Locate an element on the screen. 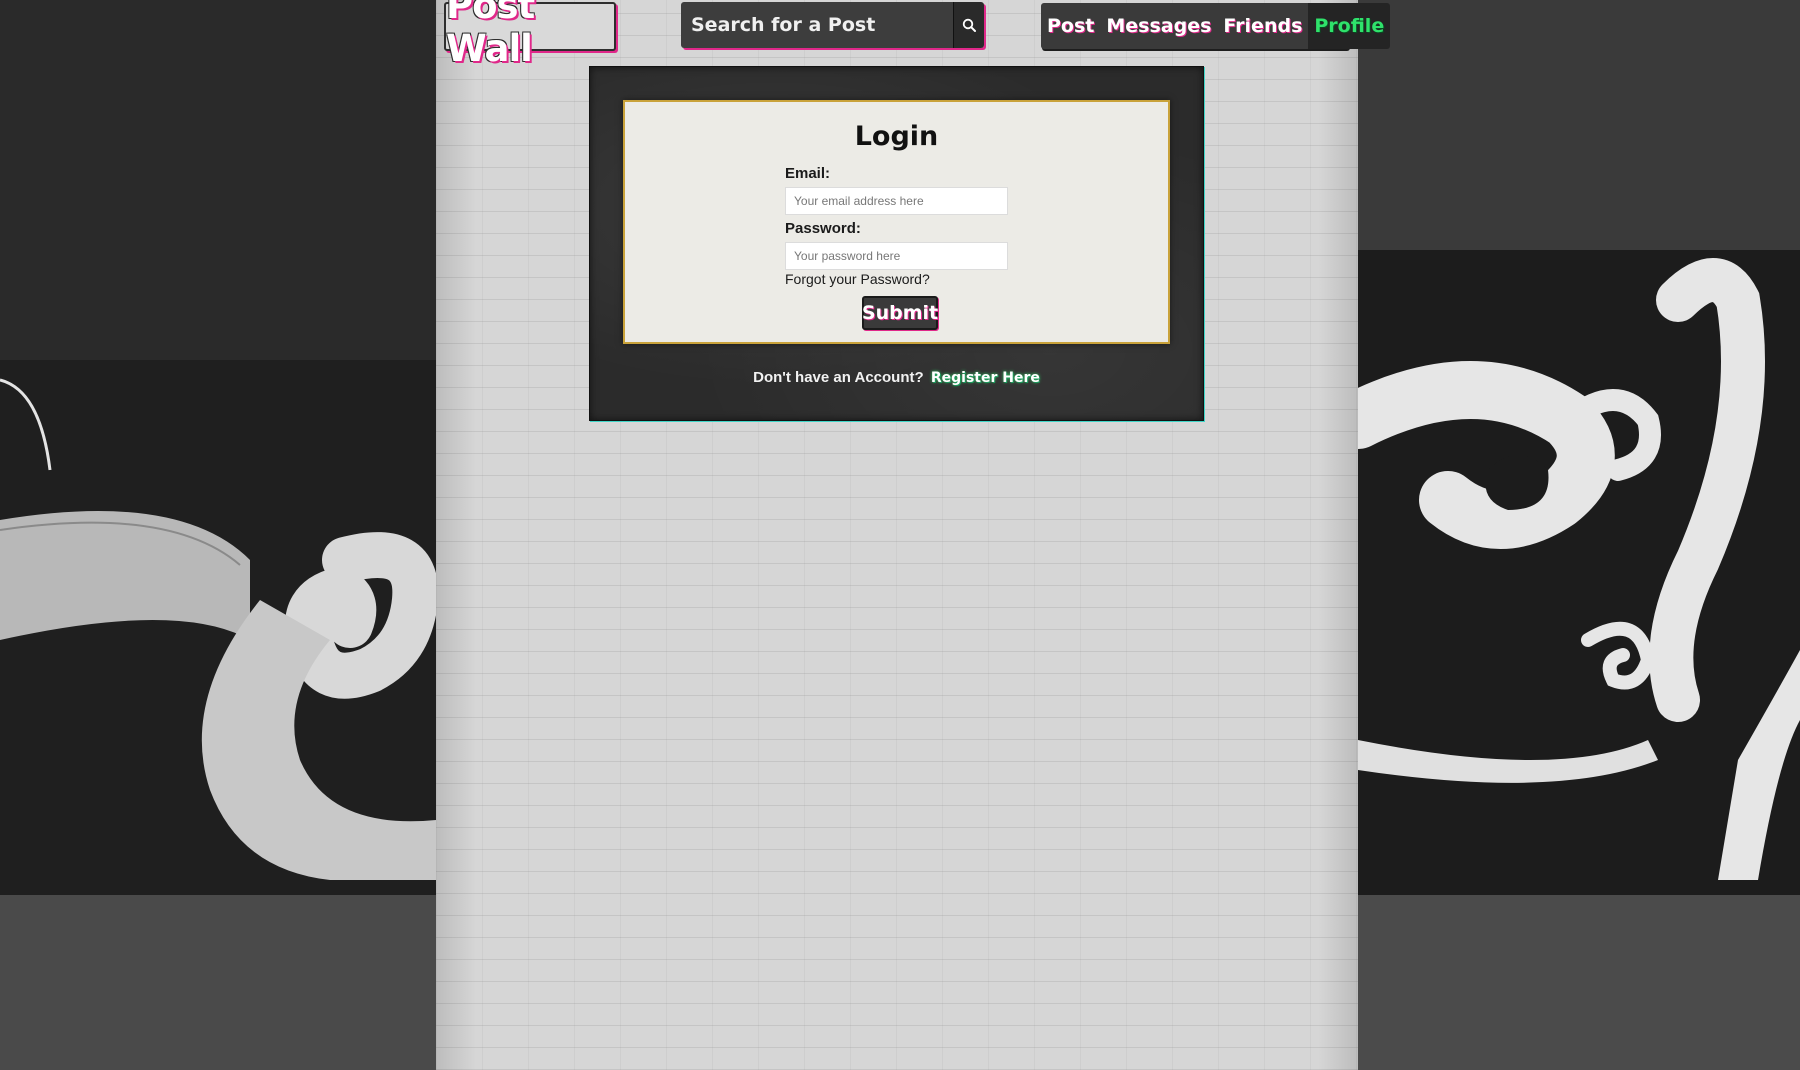 The width and height of the screenshot is (1800, 1070). search-bar is located at coordinates (832, 25).